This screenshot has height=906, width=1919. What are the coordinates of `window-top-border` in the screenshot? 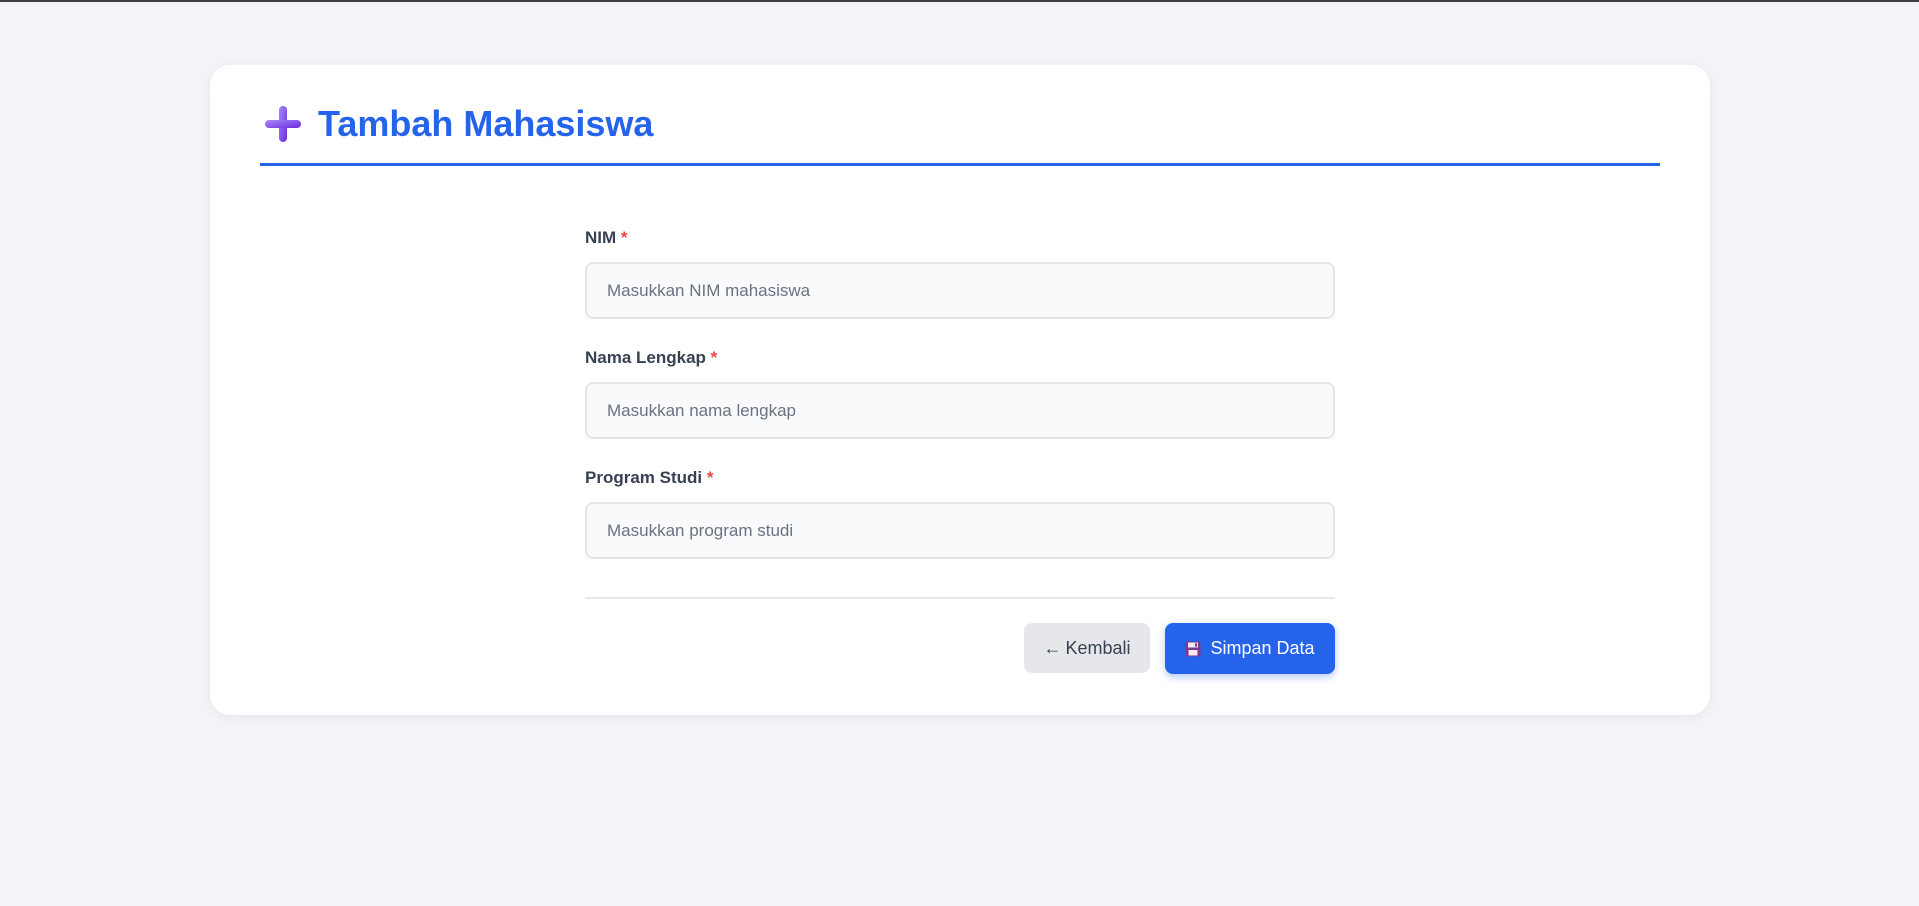 It's located at (959, 1).